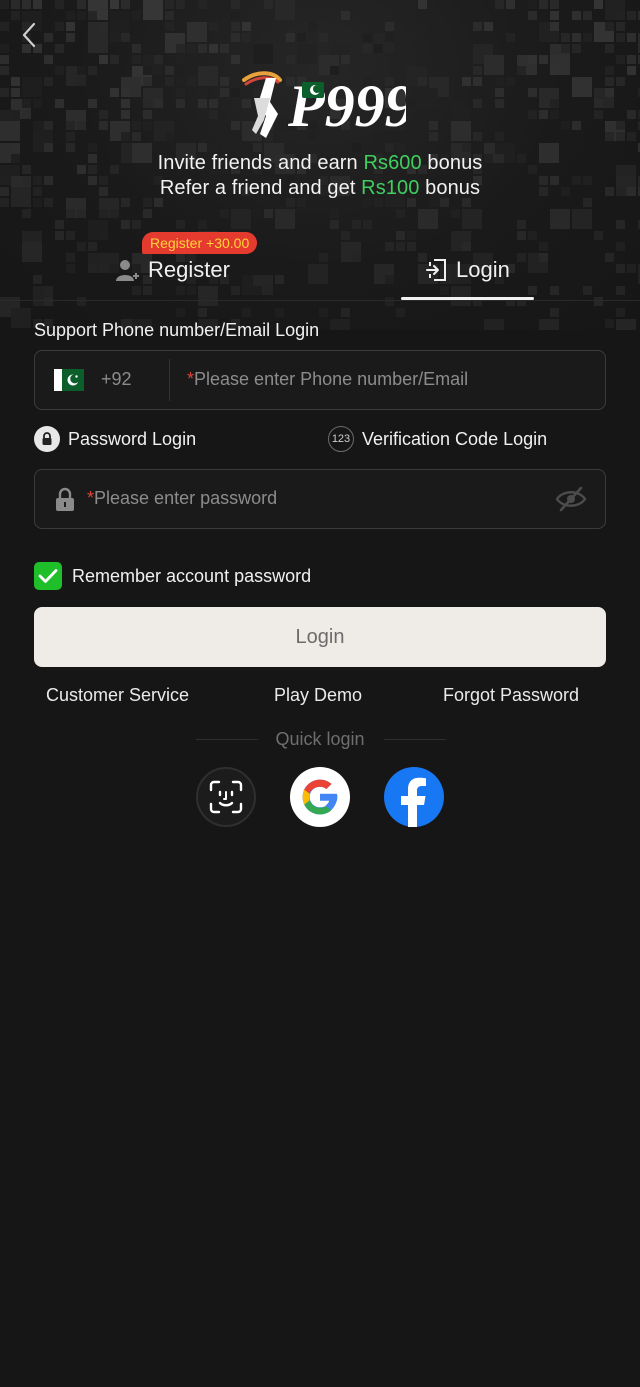 Image resolution: width=640 pixels, height=1387 pixels. I want to click on facebook-login-button, so click(414, 797).